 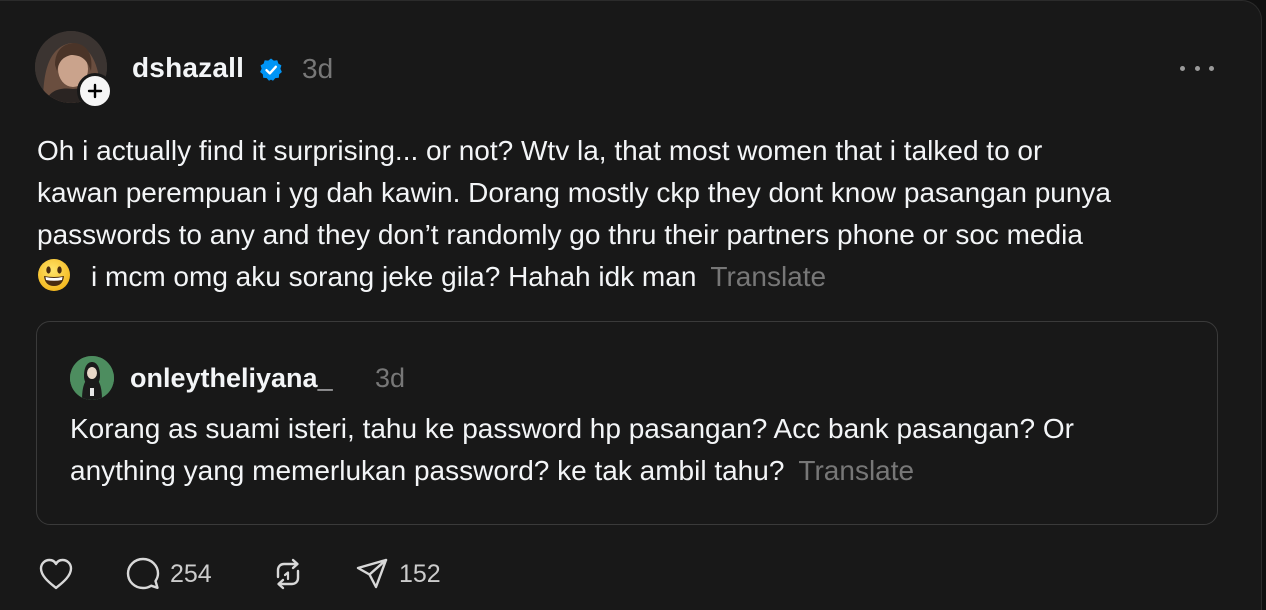 I want to click on plus-icon, so click(x=95, y=91).